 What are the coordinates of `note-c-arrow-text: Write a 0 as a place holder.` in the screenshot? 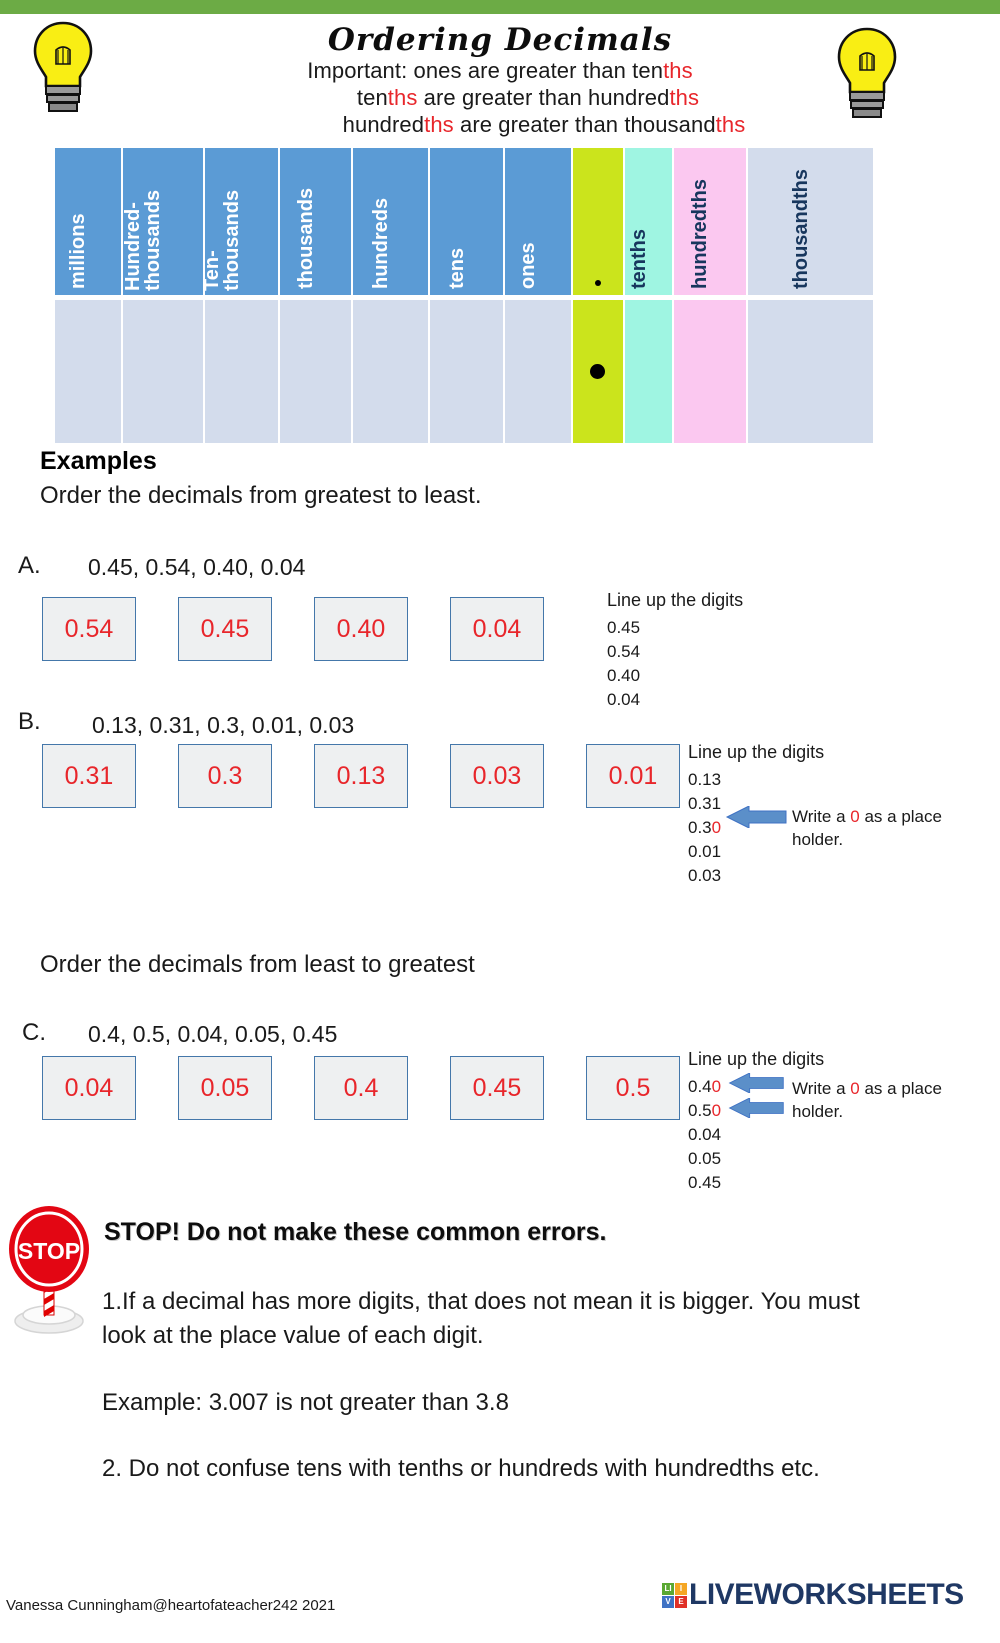 It's located at (867, 1100).